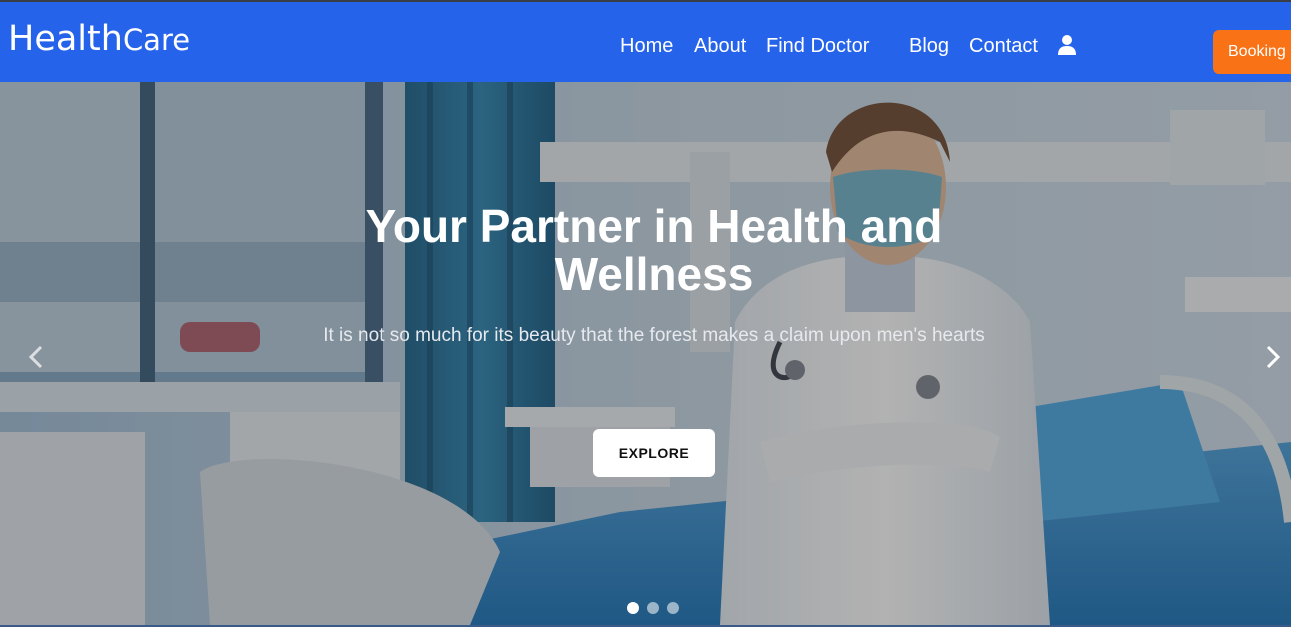  I want to click on chevron-right-icon, so click(1273, 357).